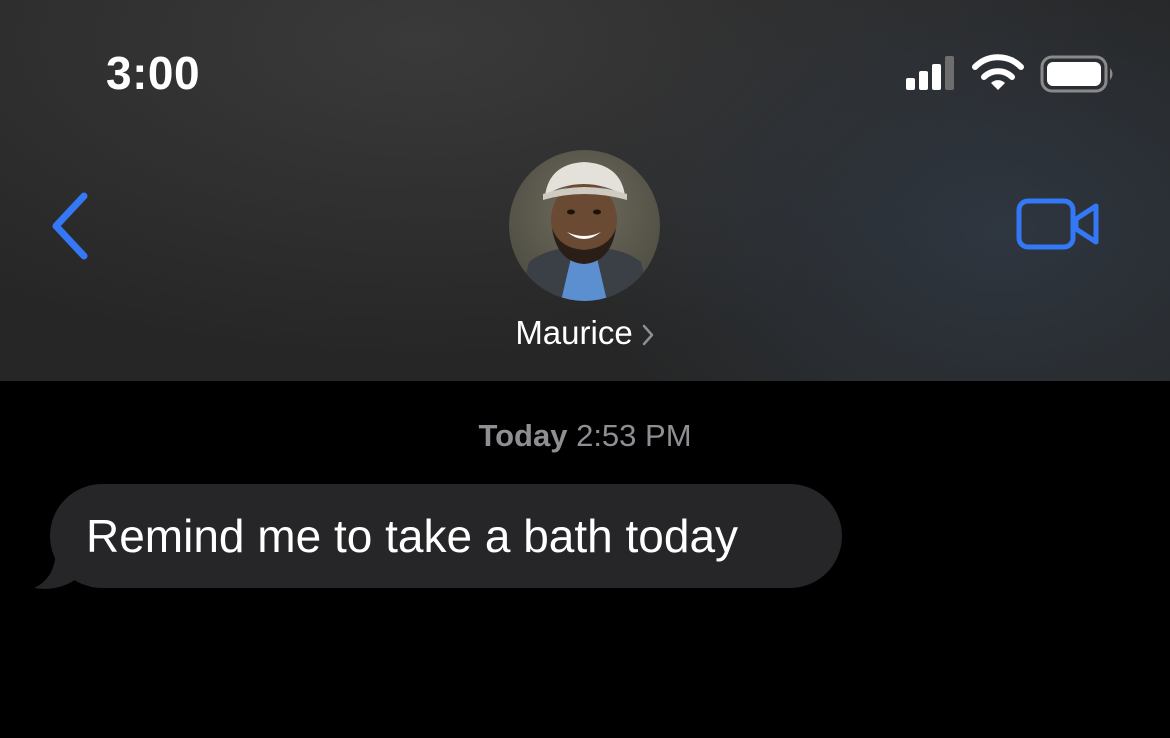  Describe the element at coordinates (1076, 74) in the screenshot. I see `battery-icon` at that location.